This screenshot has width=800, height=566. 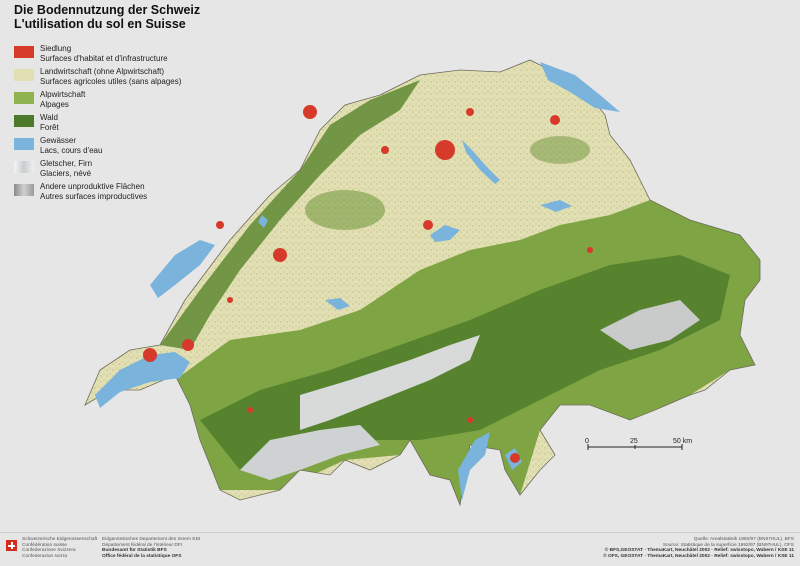 What do you see at coordinates (428, 225) in the screenshot?
I see `settlement-lucerne` at bounding box center [428, 225].